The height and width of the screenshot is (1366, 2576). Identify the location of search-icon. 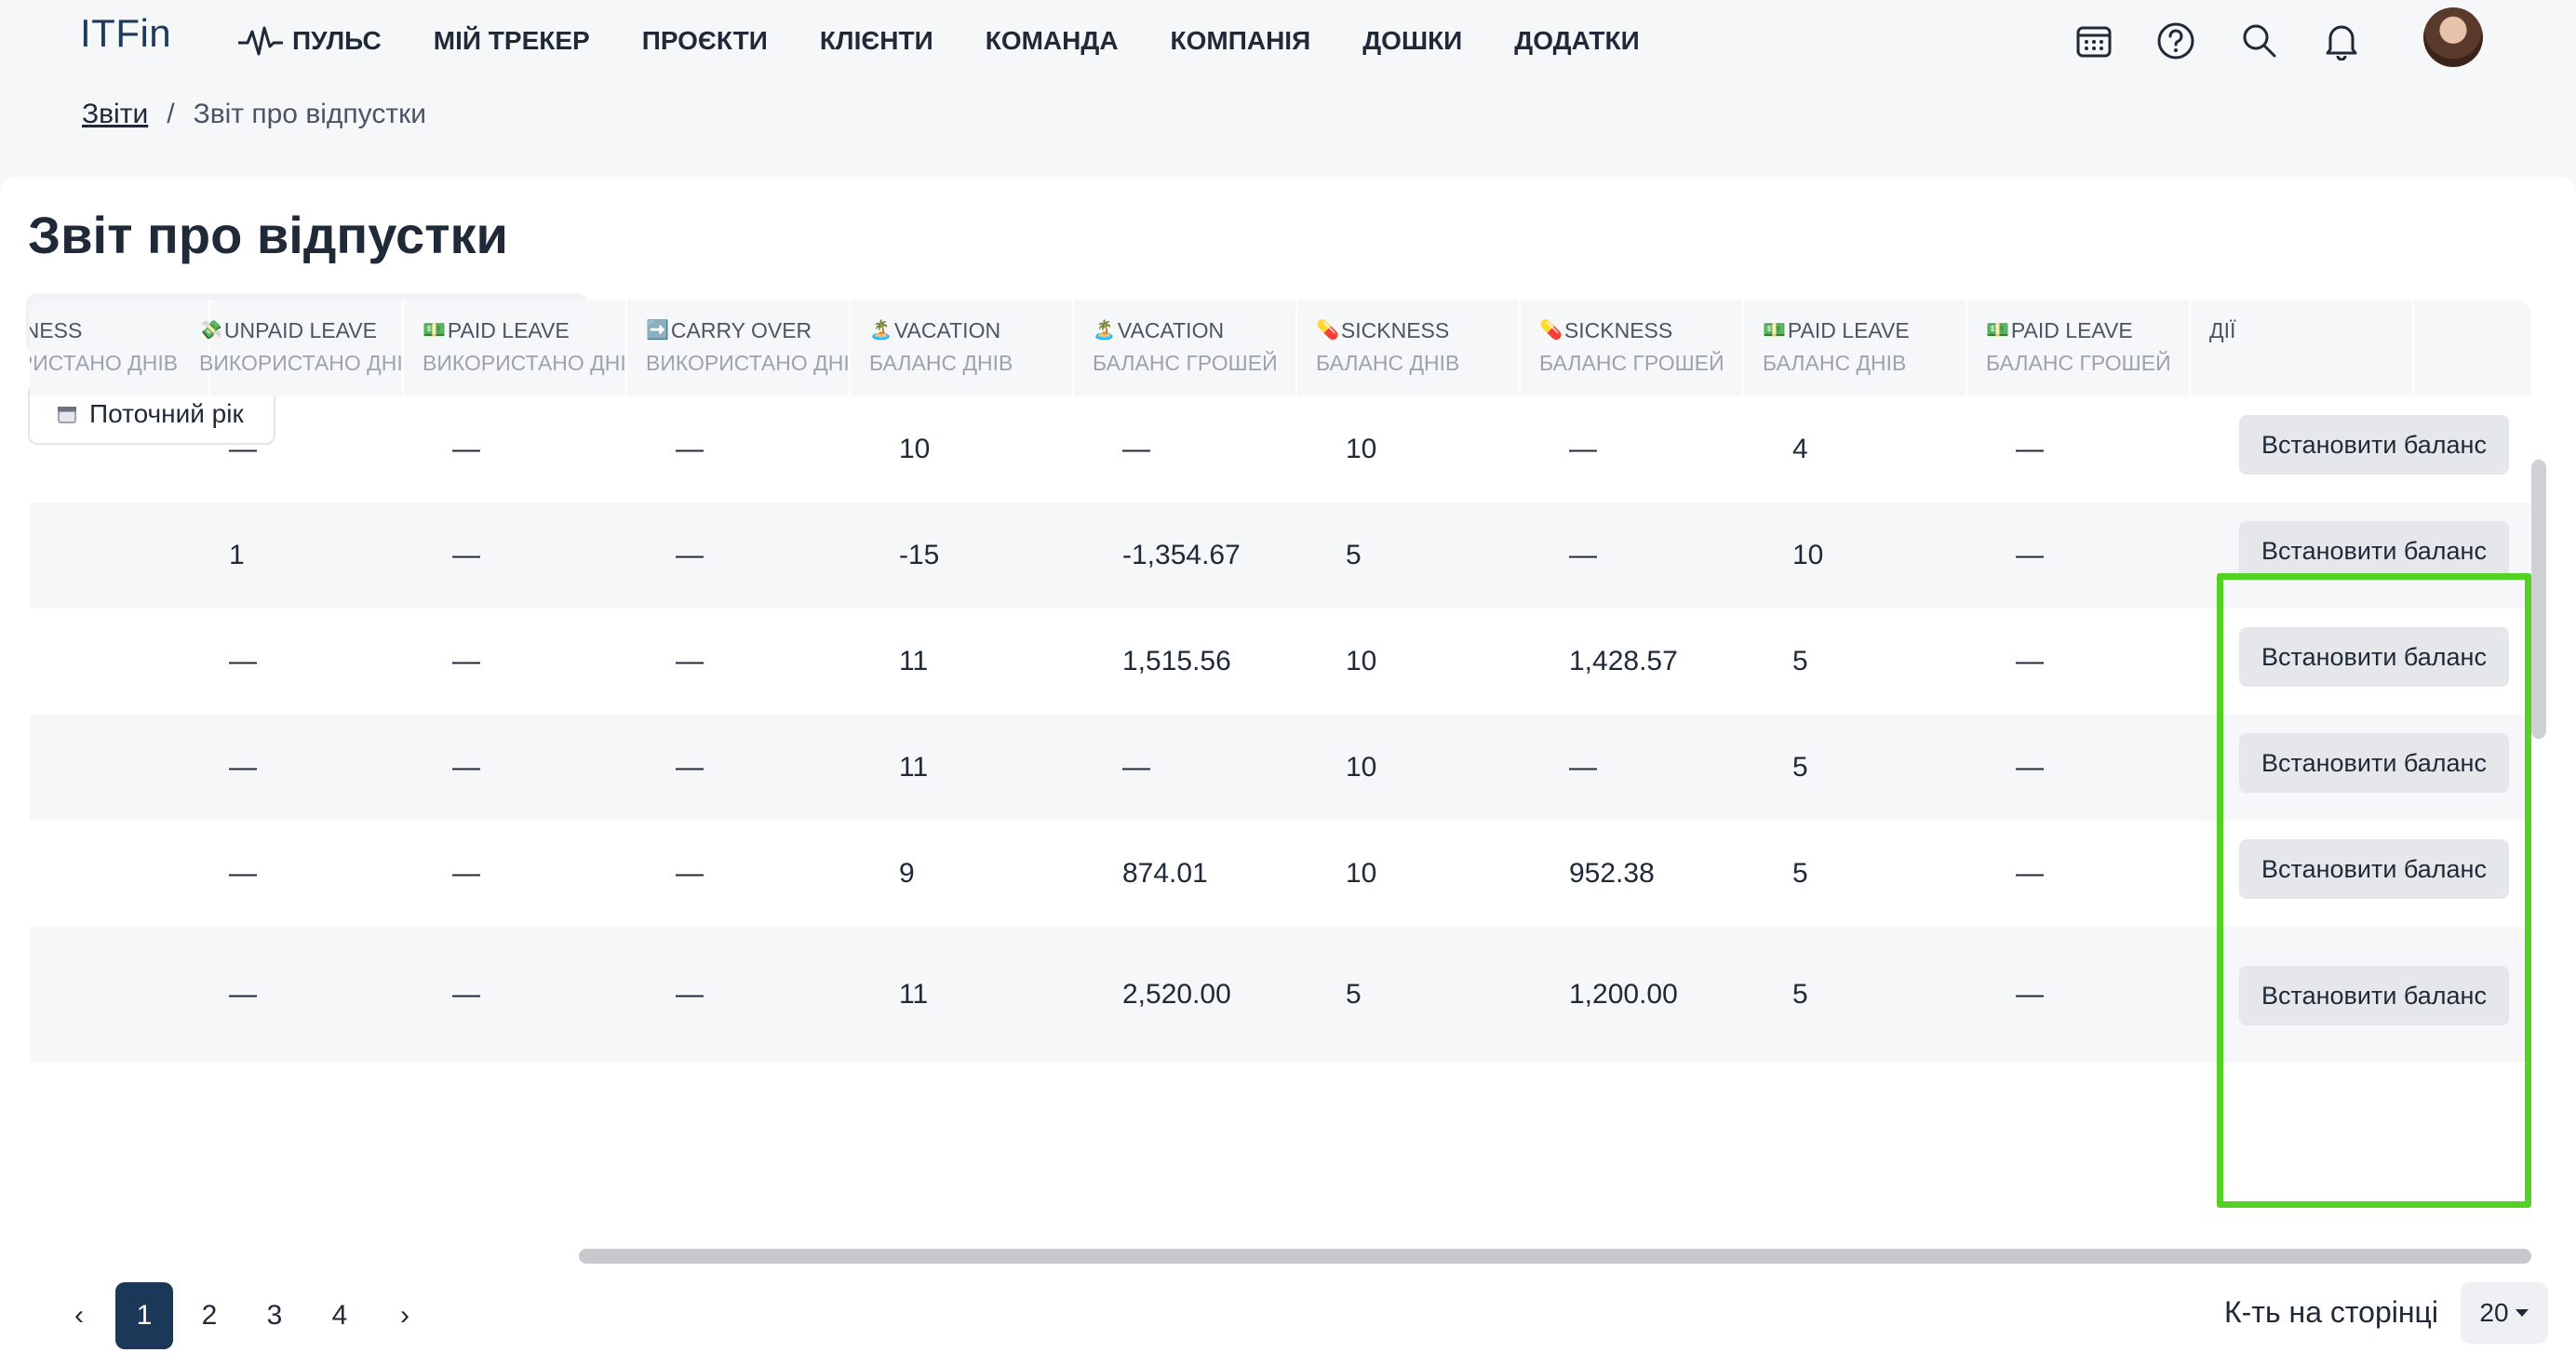
(2259, 40).